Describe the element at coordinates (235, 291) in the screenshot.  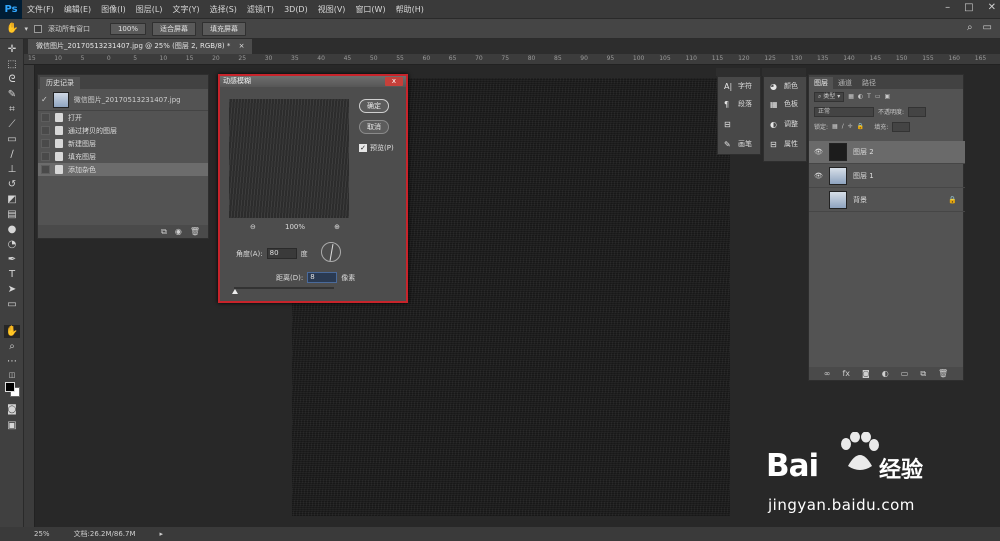
I see `distance-slider-thumb` at that location.